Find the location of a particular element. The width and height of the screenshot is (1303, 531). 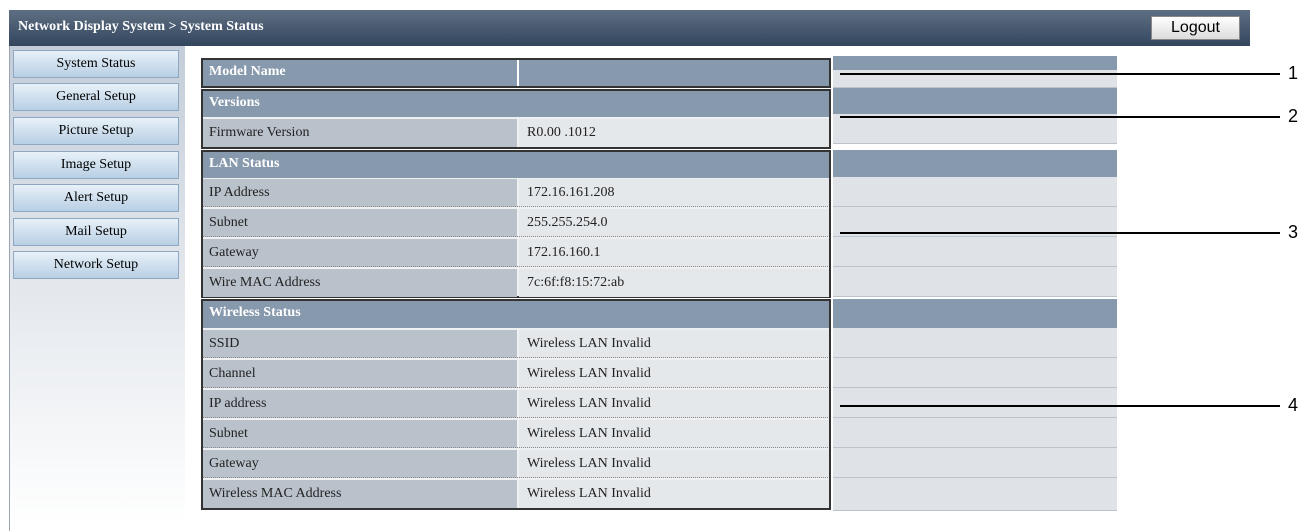

value-cell: 7c:6f:f8:15:72:ab is located at coordinates (674, 283).